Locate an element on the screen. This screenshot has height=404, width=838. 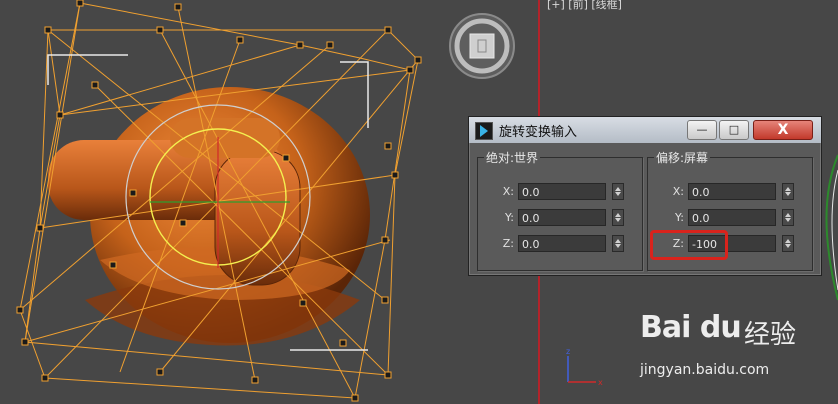
annotation-highlight-box is located at coordinates (689, 245).